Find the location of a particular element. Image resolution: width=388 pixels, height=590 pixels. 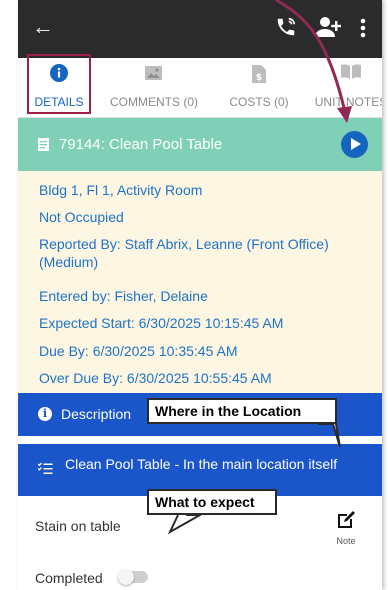

location-text: Bldg 1, Fl 1, Activity Room is located at coordinates (121, 190).